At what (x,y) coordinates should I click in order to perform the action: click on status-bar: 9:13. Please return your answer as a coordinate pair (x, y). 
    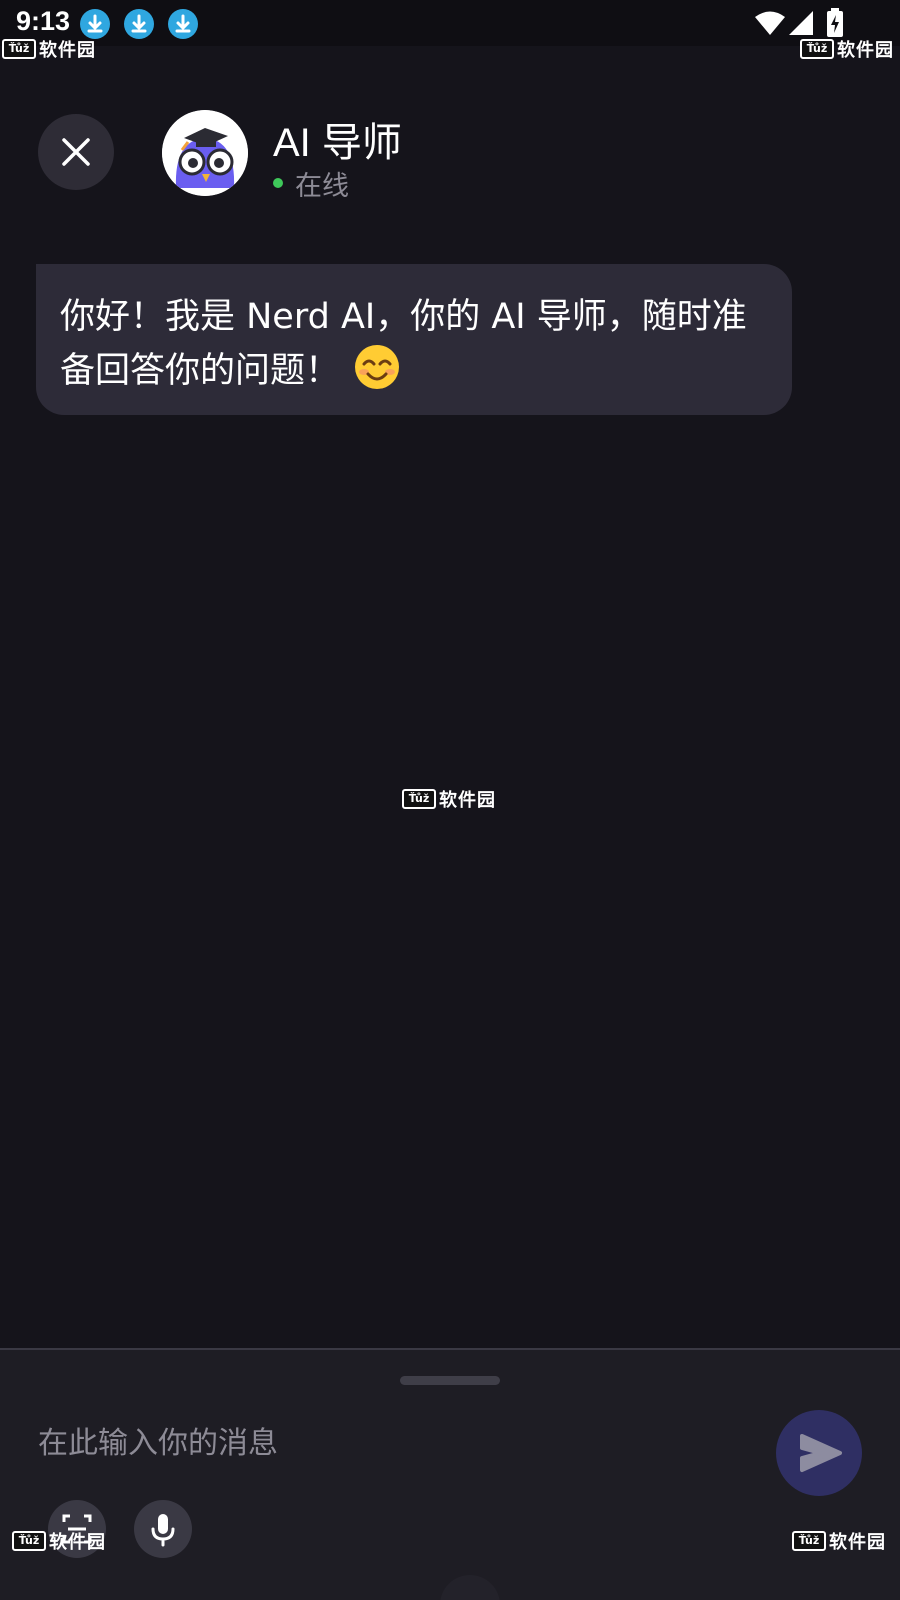
    Looking at the image, I should click on (450, 23).